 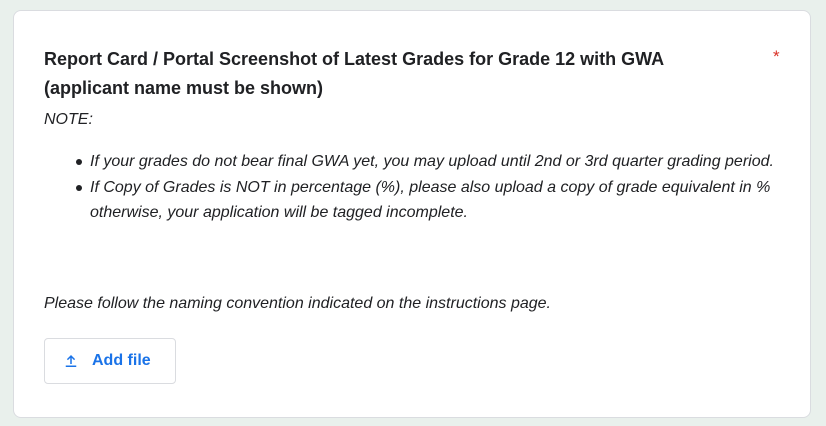 What do you see at coordinates (121, 360) in the screenshot?
I see `add-file-label: Add file` at bounding box center [121, 360].